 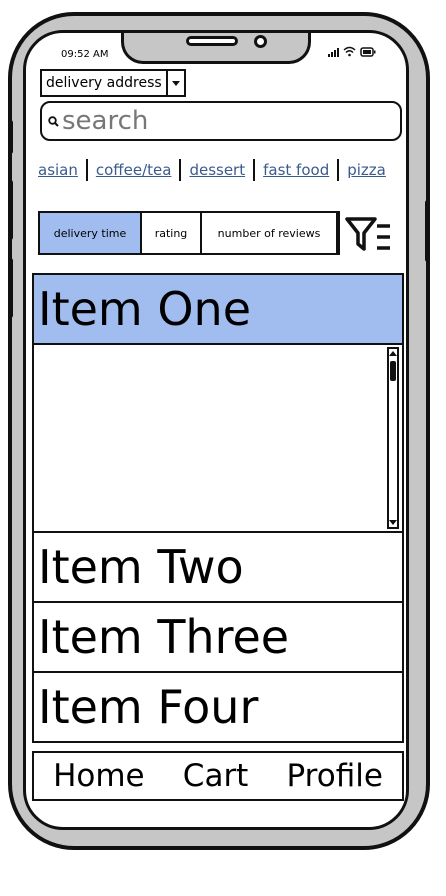 I want to click on phone-notch, so click(x=216, y=48).